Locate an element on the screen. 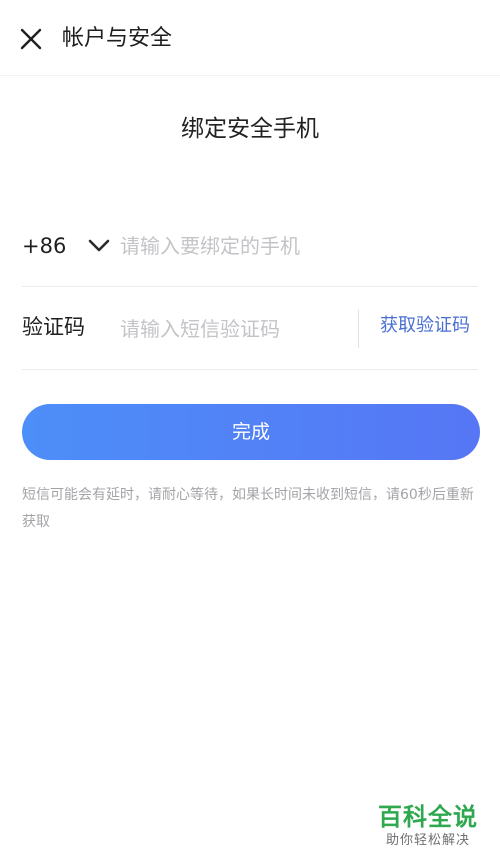 This screenshot has height=860, width=500. section-heading: 绑定安全手机 is located at coordinates (250, 129).